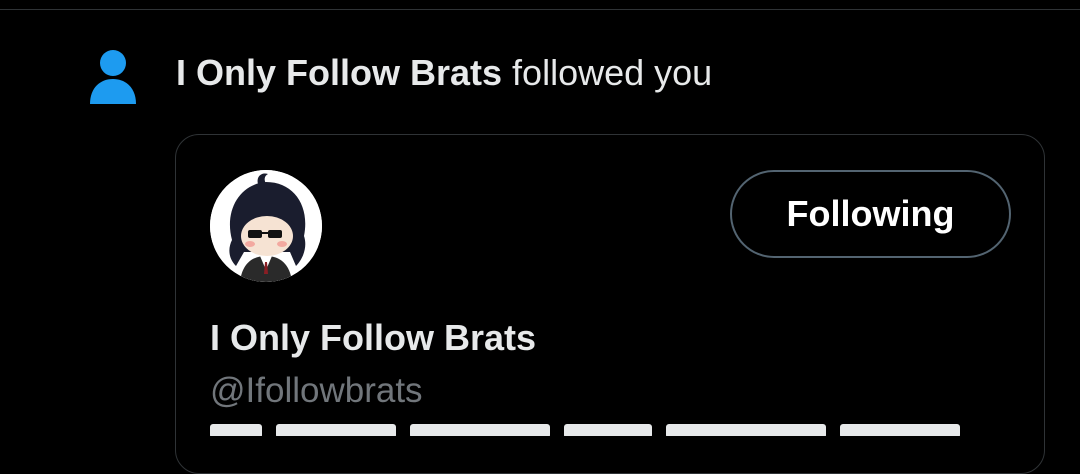 This screenshot has height=474, width=1080. I want to click on profile-handle: @Ifollowbrats, so click(316, 391).